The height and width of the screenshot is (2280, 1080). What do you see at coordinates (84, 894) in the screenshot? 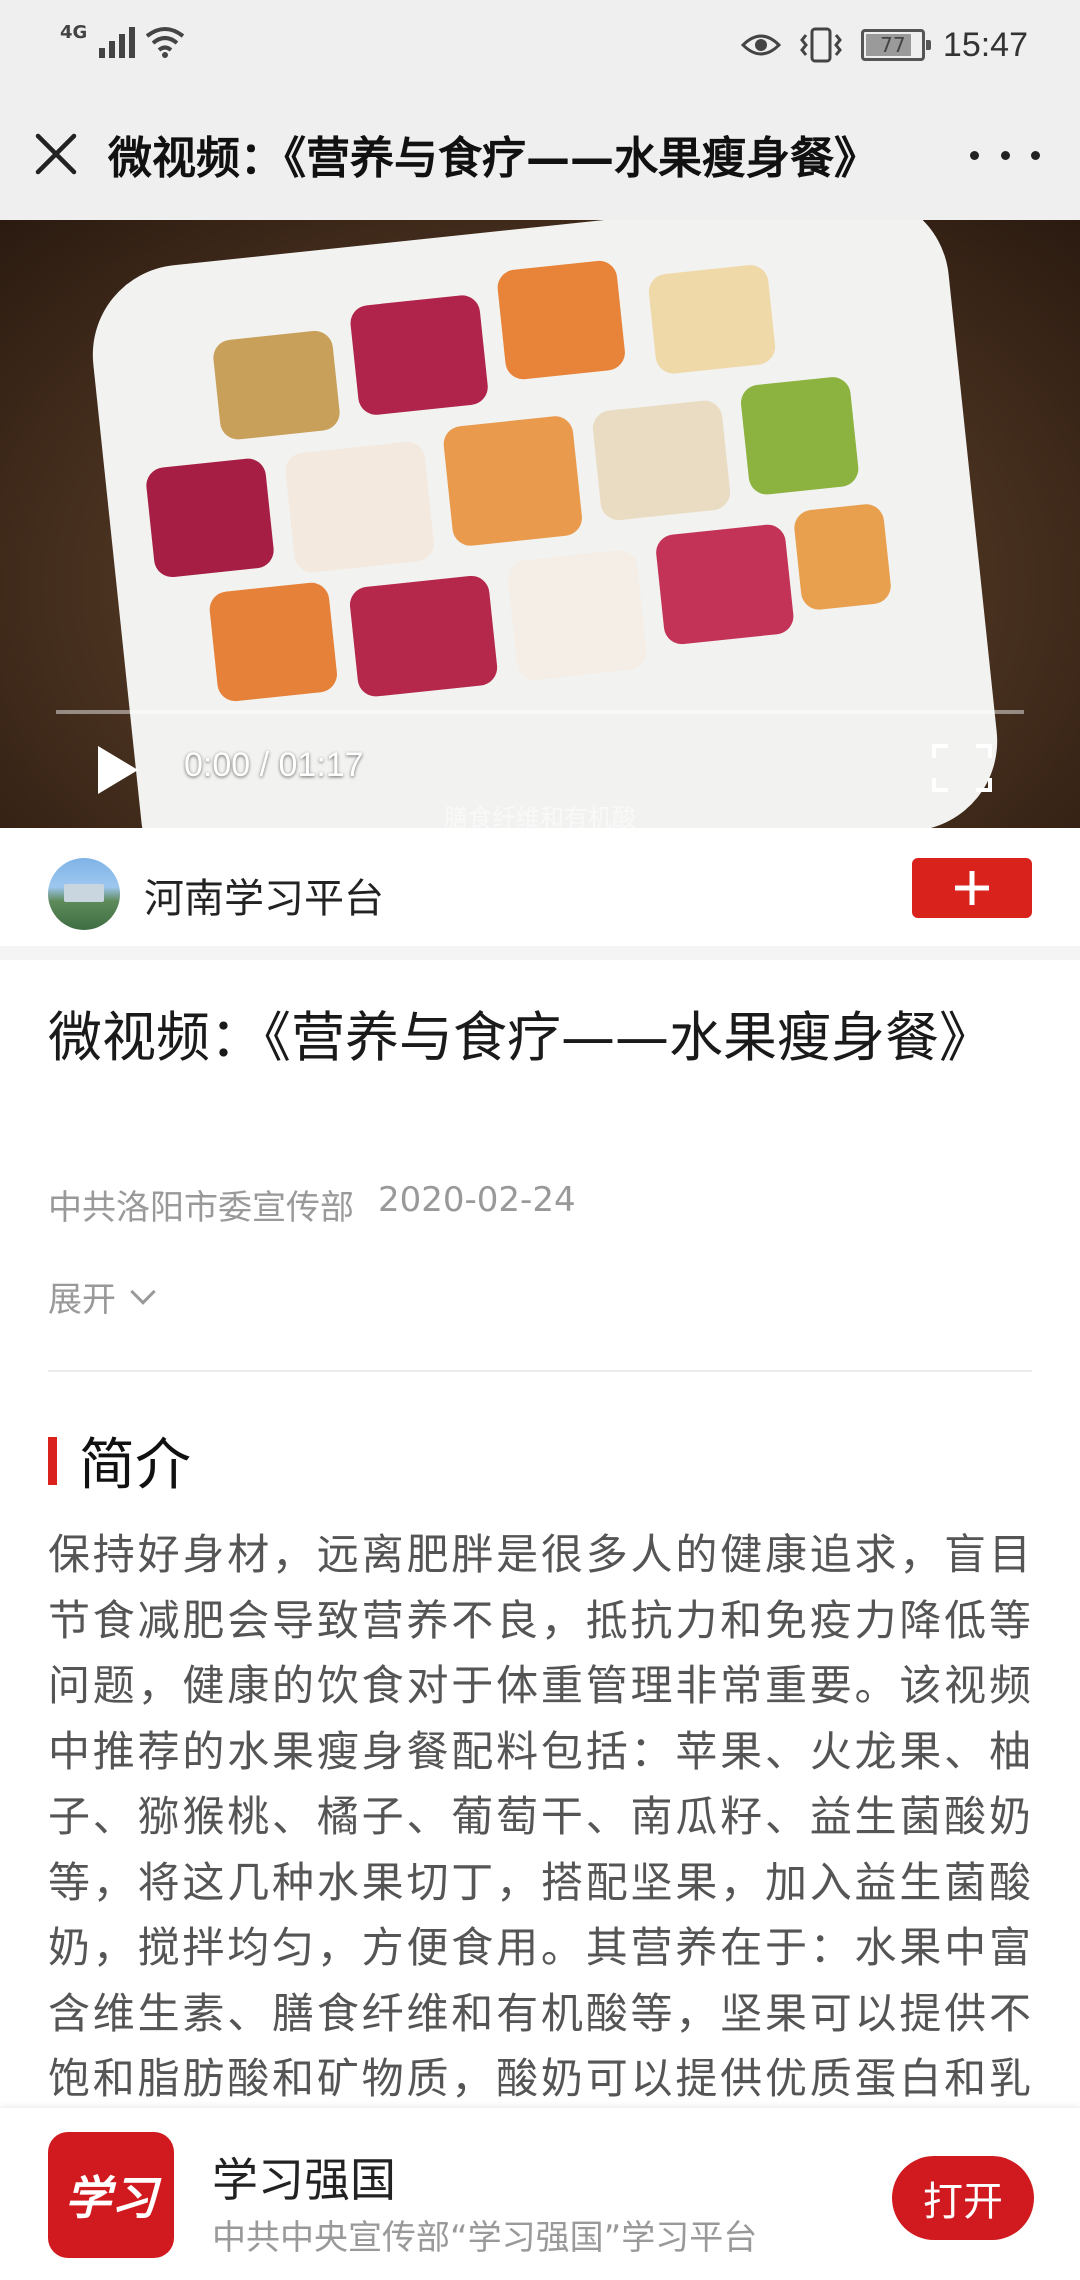
I see `channel-avatar` at bounding box center [84, 894].